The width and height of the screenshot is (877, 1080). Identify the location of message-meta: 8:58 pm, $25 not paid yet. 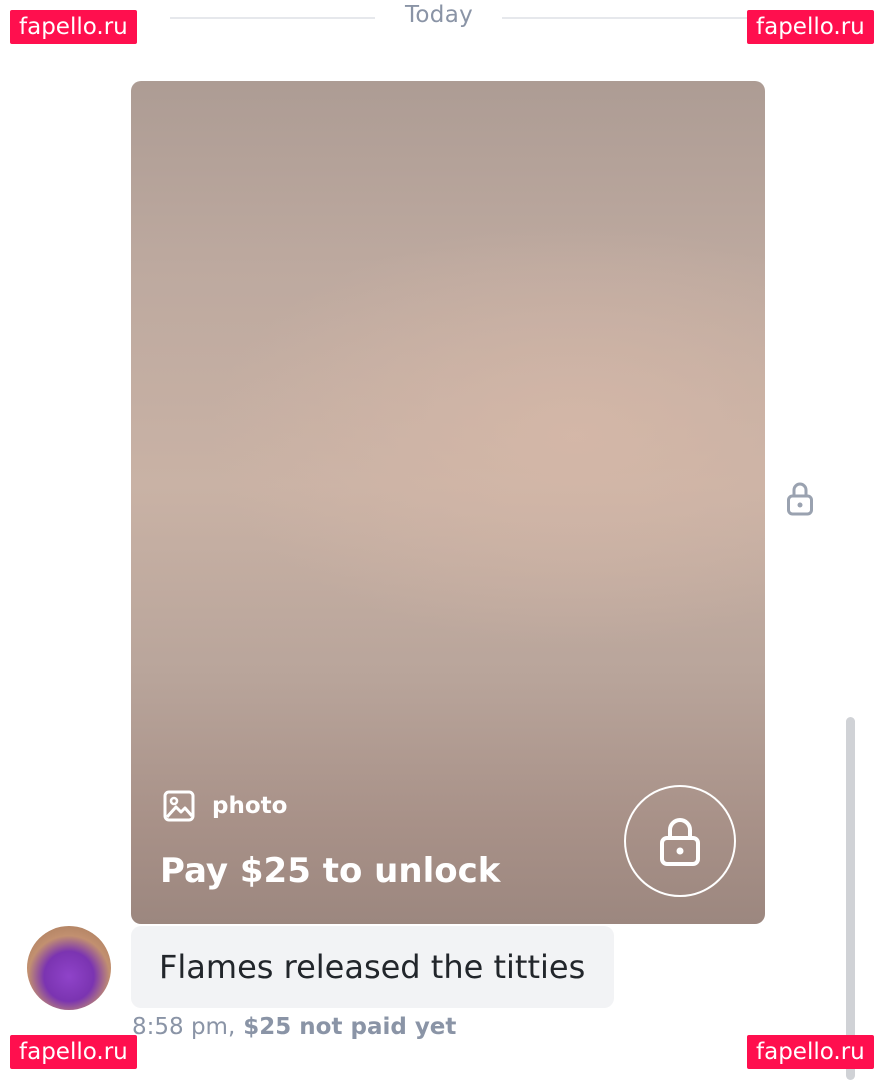
(294, 1027).